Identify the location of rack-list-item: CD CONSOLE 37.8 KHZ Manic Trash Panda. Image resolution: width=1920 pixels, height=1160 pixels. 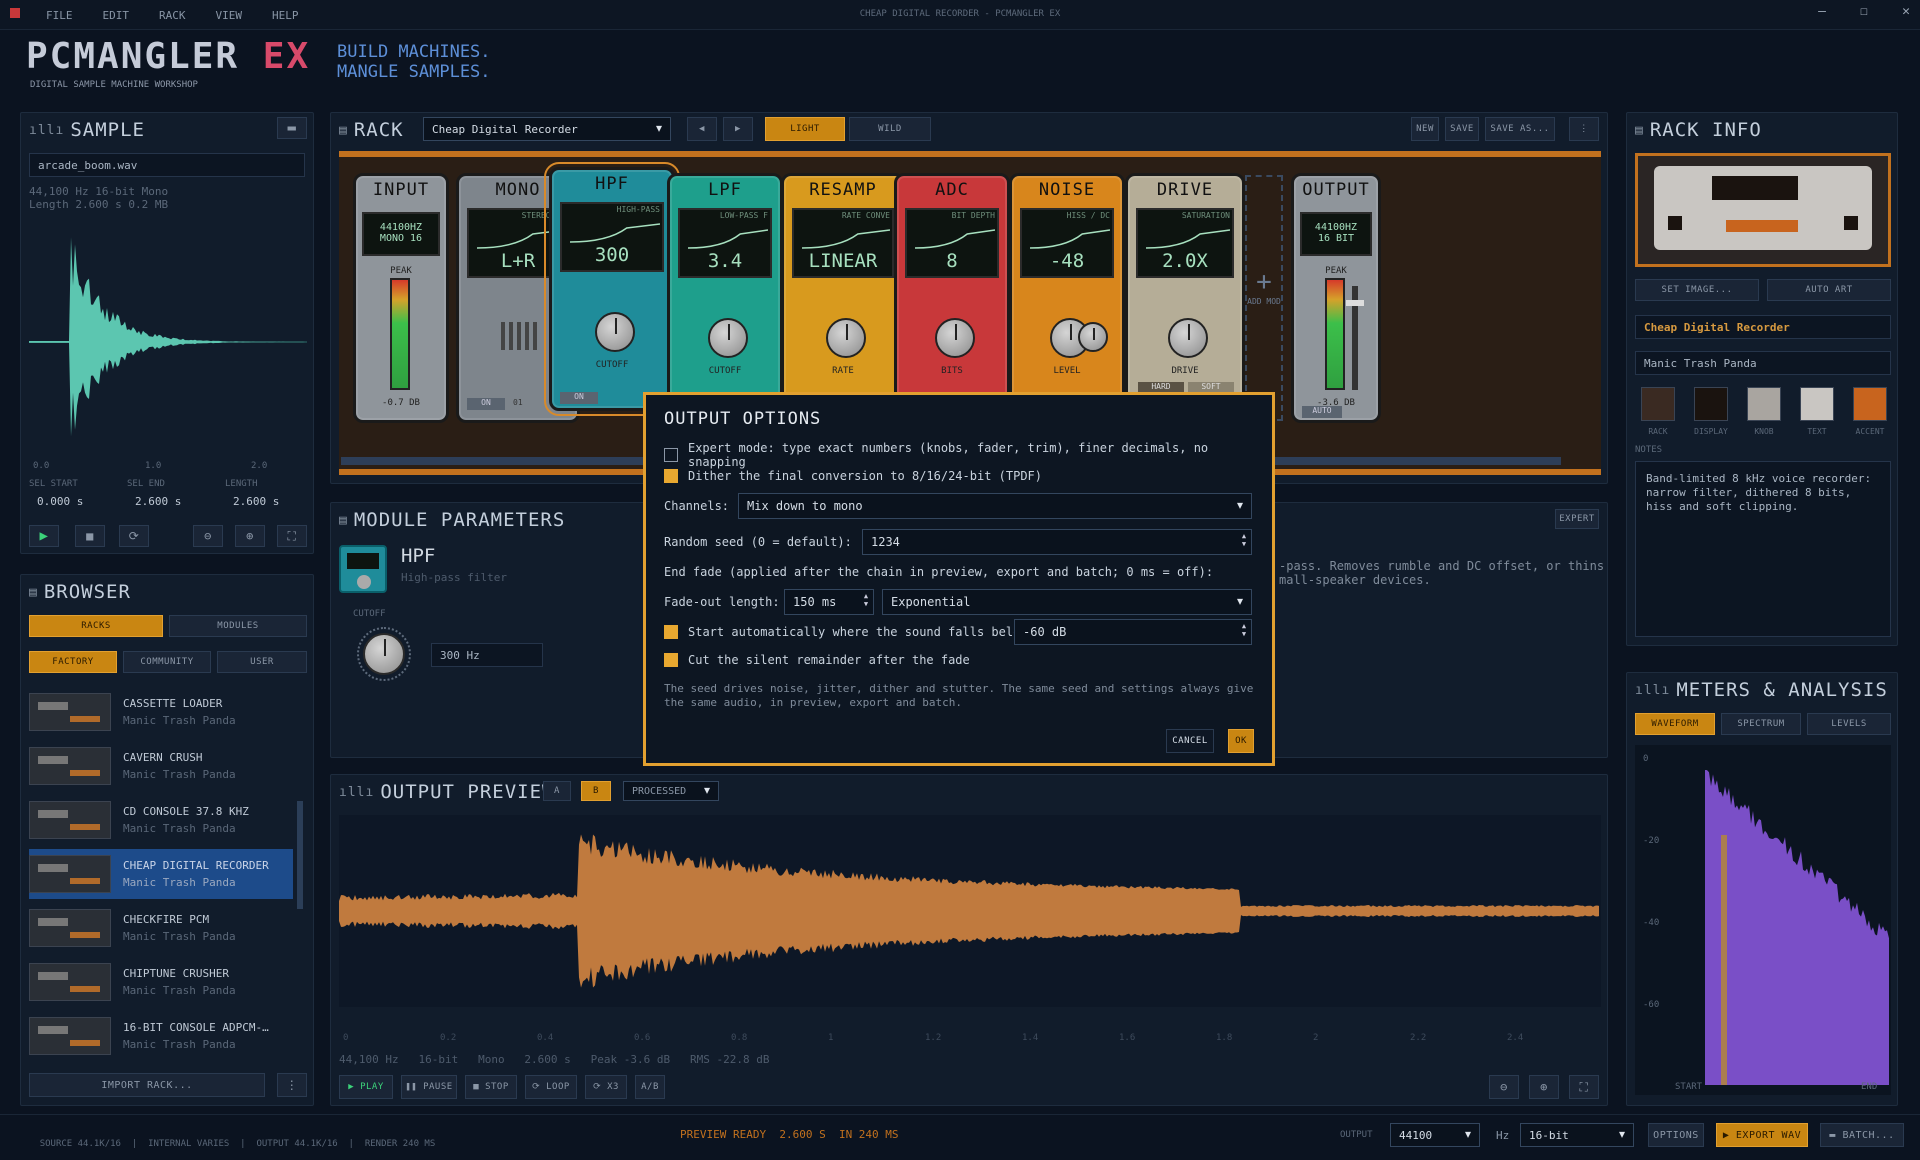
(161, 820).